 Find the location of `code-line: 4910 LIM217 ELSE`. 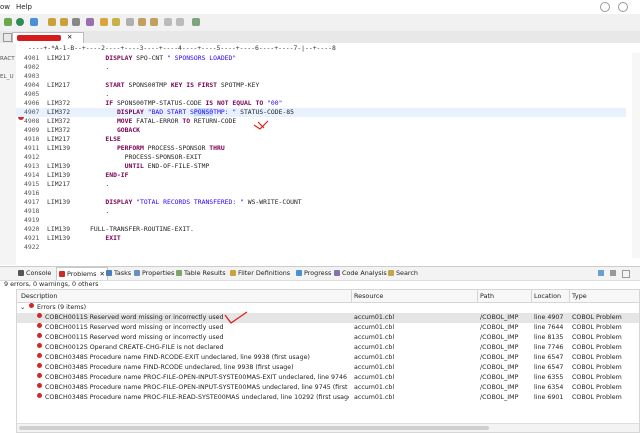

code-line: 4910 LIM217 ELSE is located at coordinates (321, 139).